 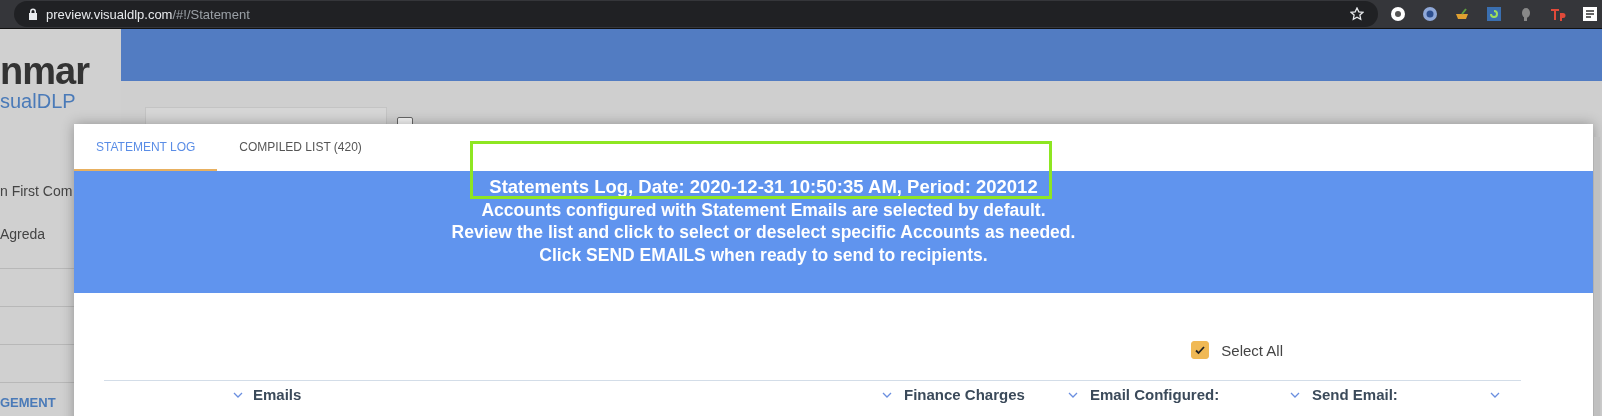 I want to click on tab: COMPILED LIST (420), so click(x=300, y=147).